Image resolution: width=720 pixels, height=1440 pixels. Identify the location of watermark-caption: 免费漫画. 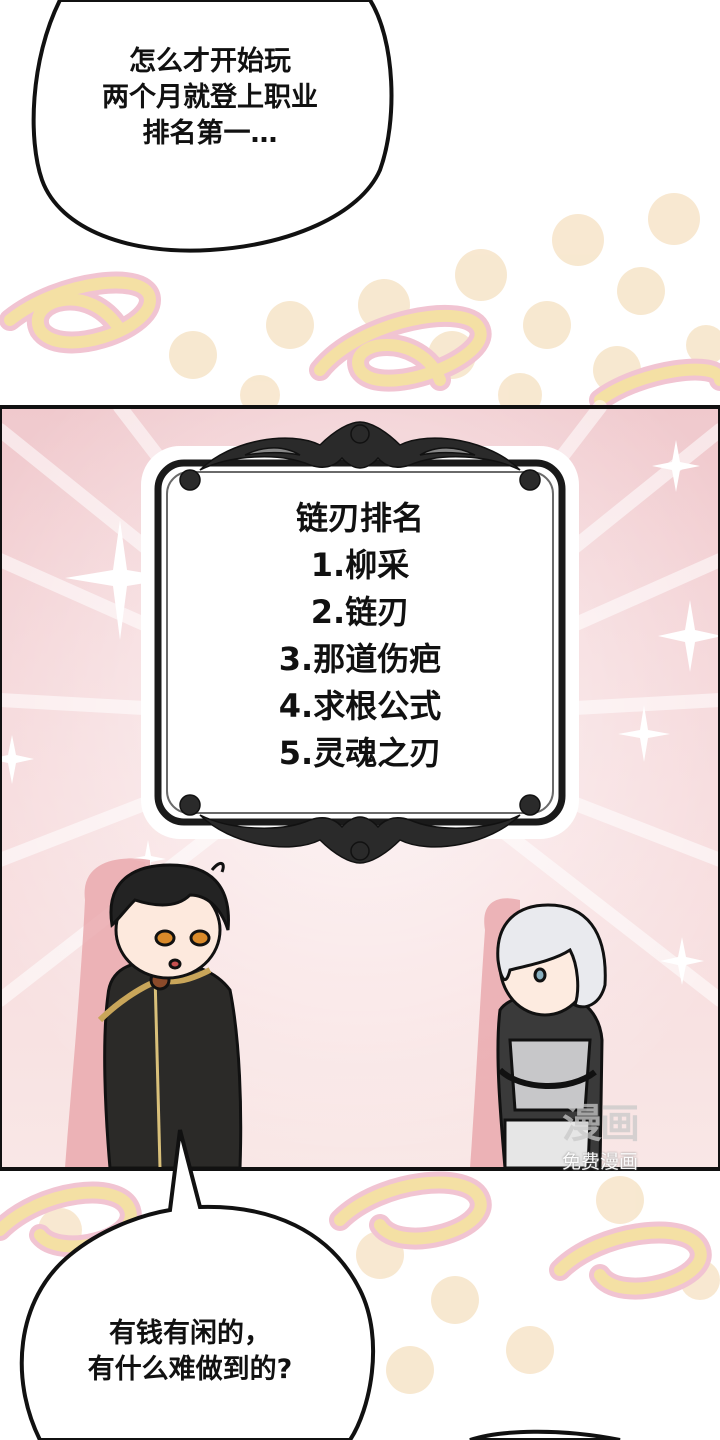
(599, 1162).